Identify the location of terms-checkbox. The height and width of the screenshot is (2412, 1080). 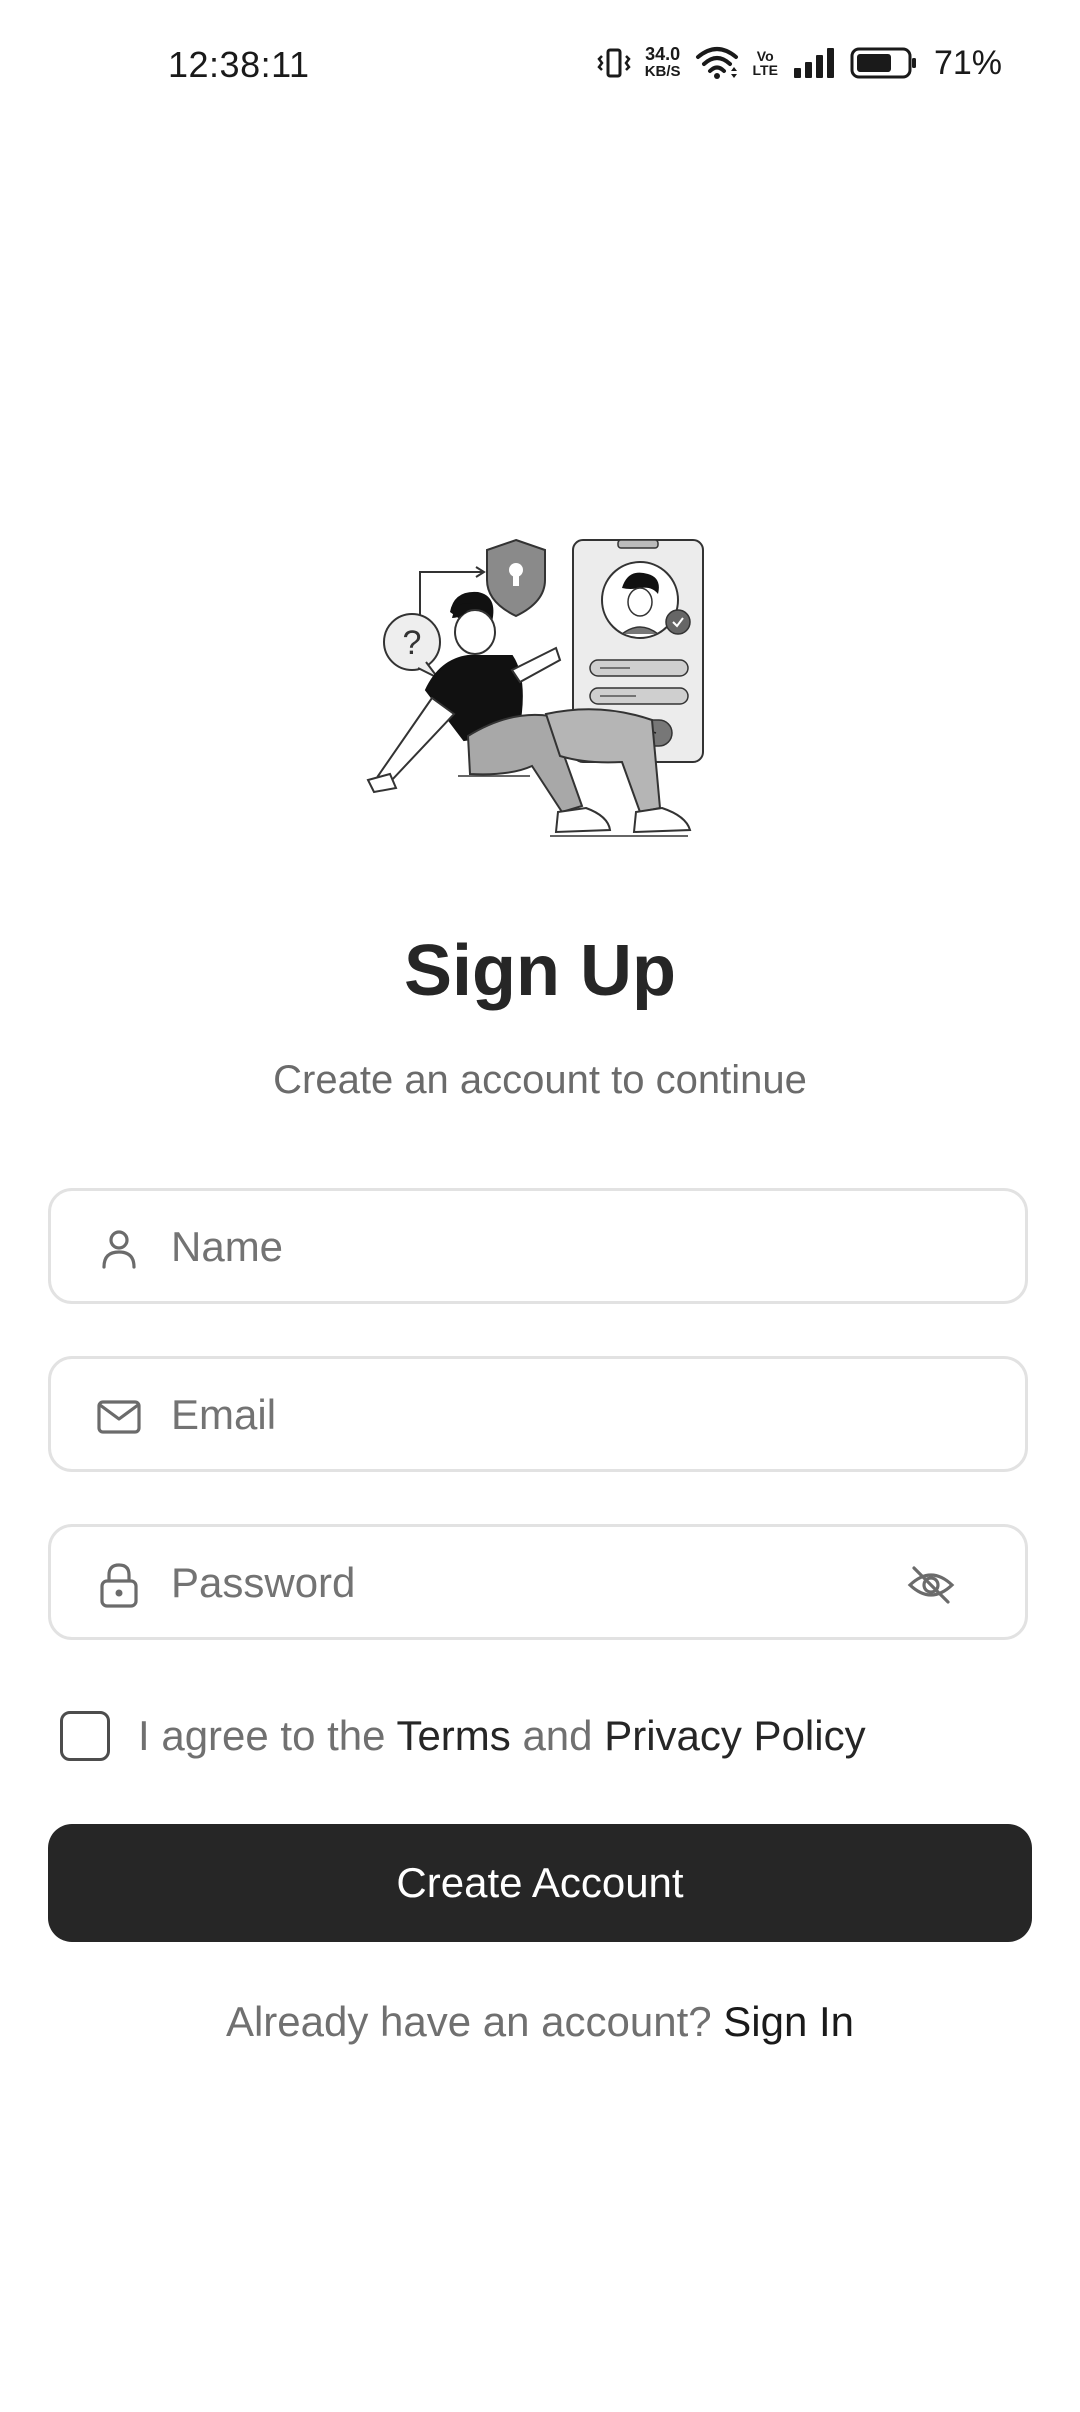
(85, 1736).